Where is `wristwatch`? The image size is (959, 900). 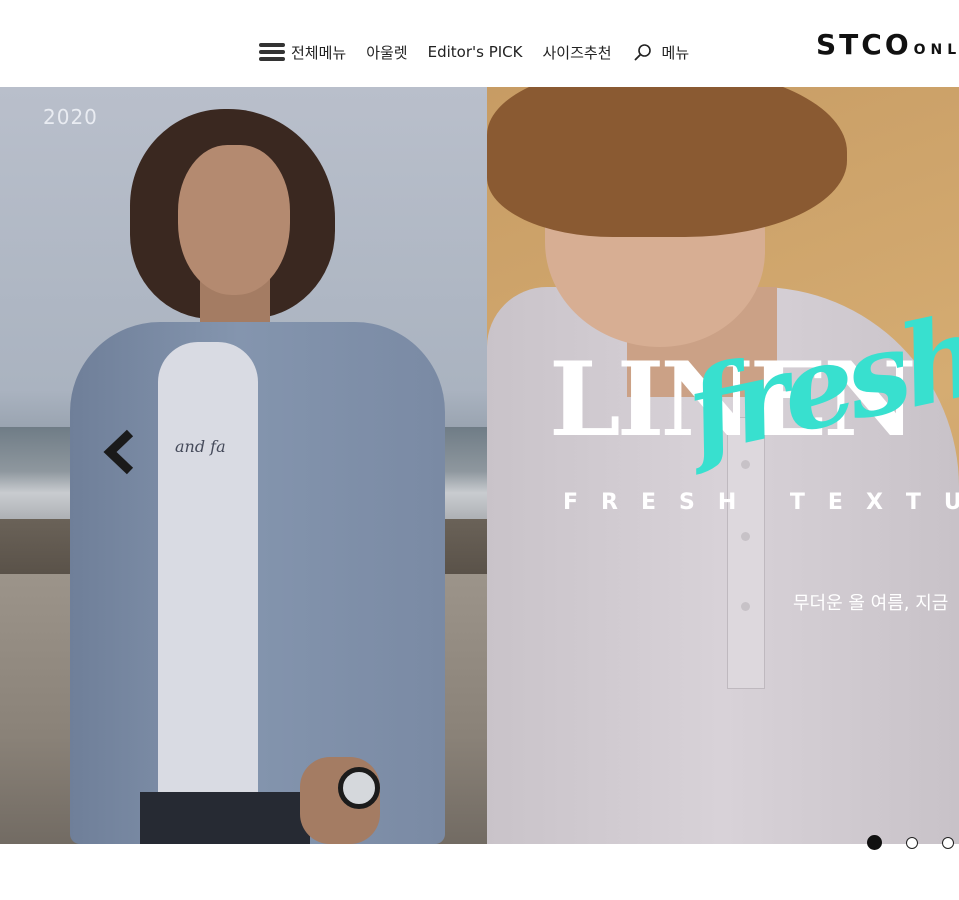 wristwatch is located at coordinates (359, 788).